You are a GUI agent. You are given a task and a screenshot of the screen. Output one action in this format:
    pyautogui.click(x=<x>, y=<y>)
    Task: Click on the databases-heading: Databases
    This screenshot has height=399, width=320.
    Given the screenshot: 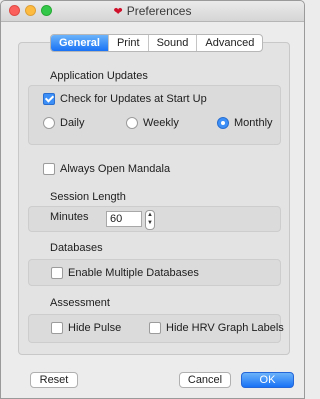 What is the action you would take?
    pyautogui.click(x=76, y=248)
    